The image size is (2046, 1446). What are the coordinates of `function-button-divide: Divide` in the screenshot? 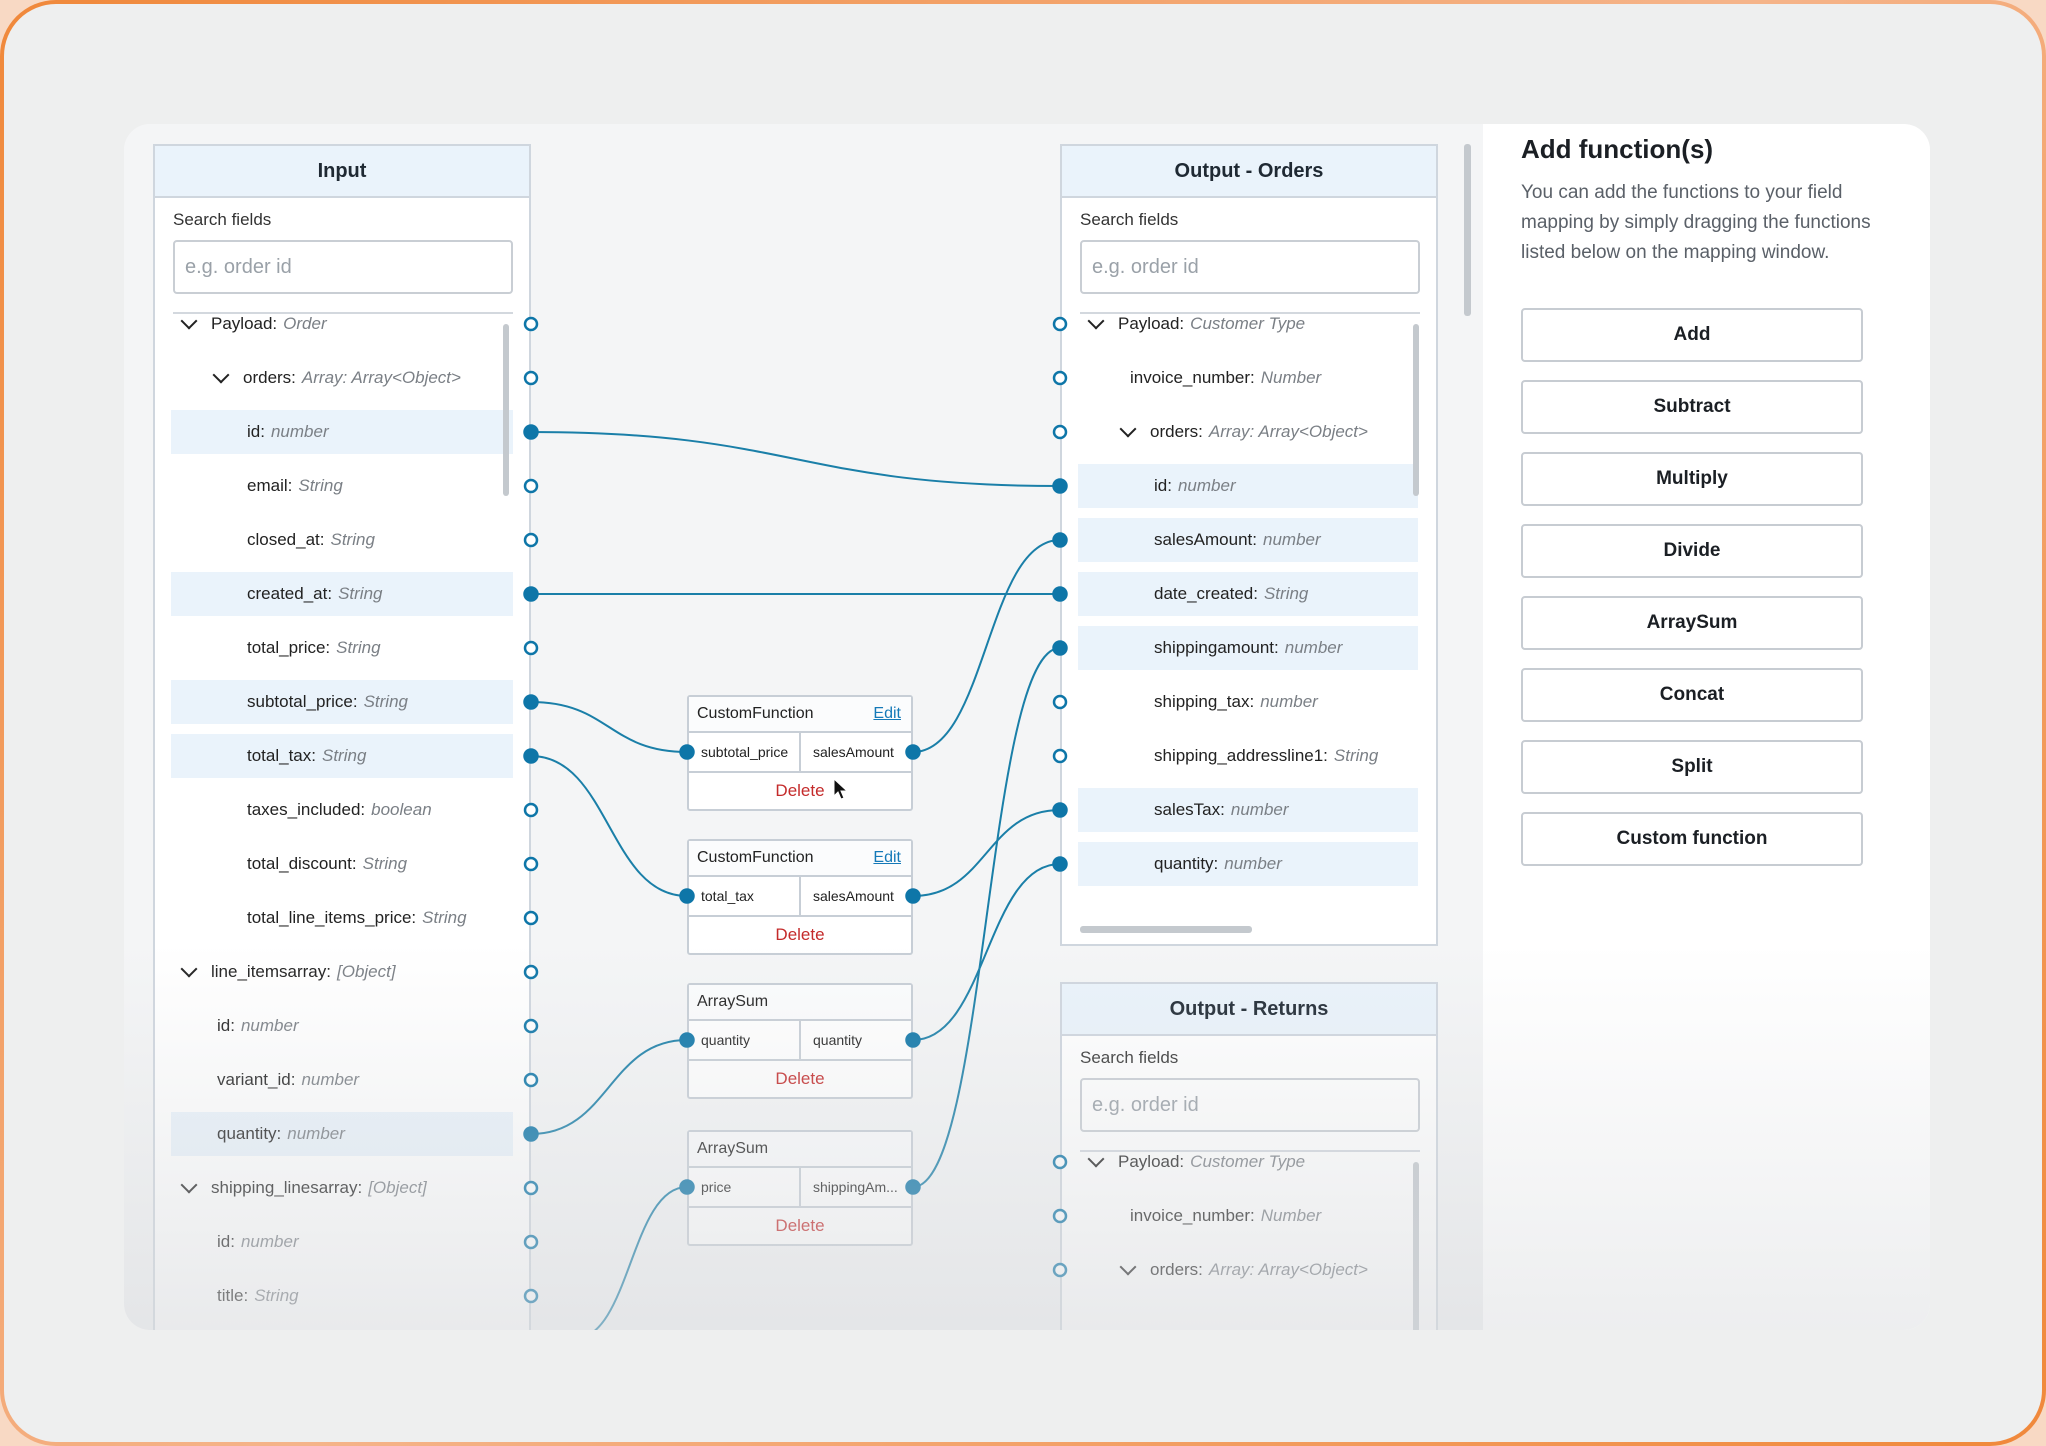 It's located at (1692, 551).